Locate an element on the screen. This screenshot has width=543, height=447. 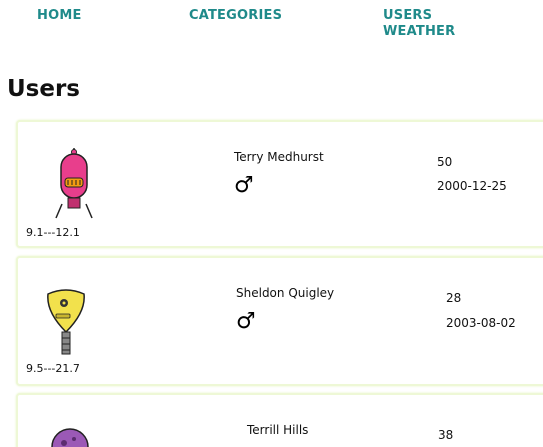
nav-categories-link: CATEGORIES is located at coordinates (235, 16).